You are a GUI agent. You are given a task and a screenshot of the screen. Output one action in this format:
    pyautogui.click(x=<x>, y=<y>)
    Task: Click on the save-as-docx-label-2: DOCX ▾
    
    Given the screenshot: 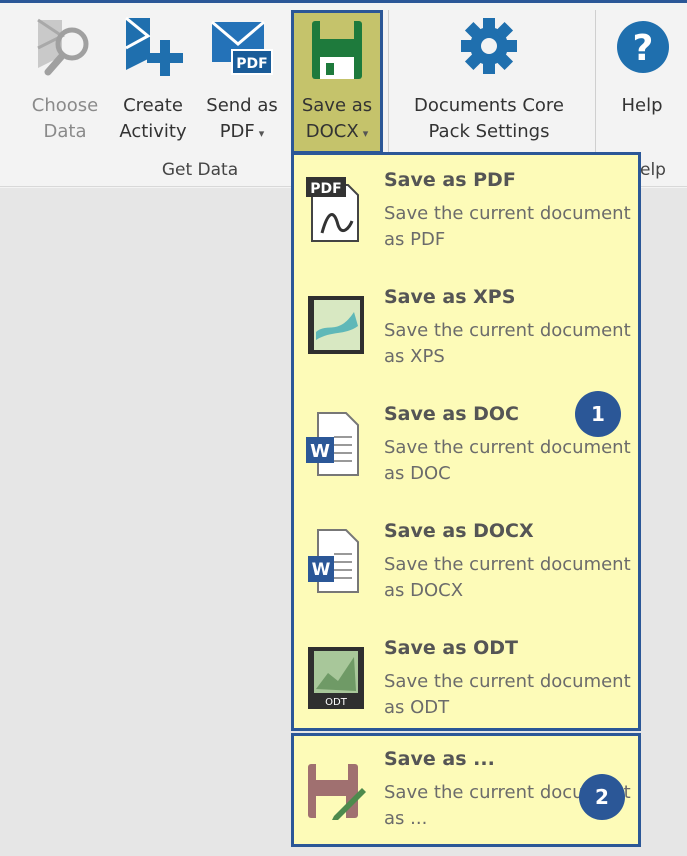 What is the action you would take?
    pyautogui.click(x=337, y=133)
    